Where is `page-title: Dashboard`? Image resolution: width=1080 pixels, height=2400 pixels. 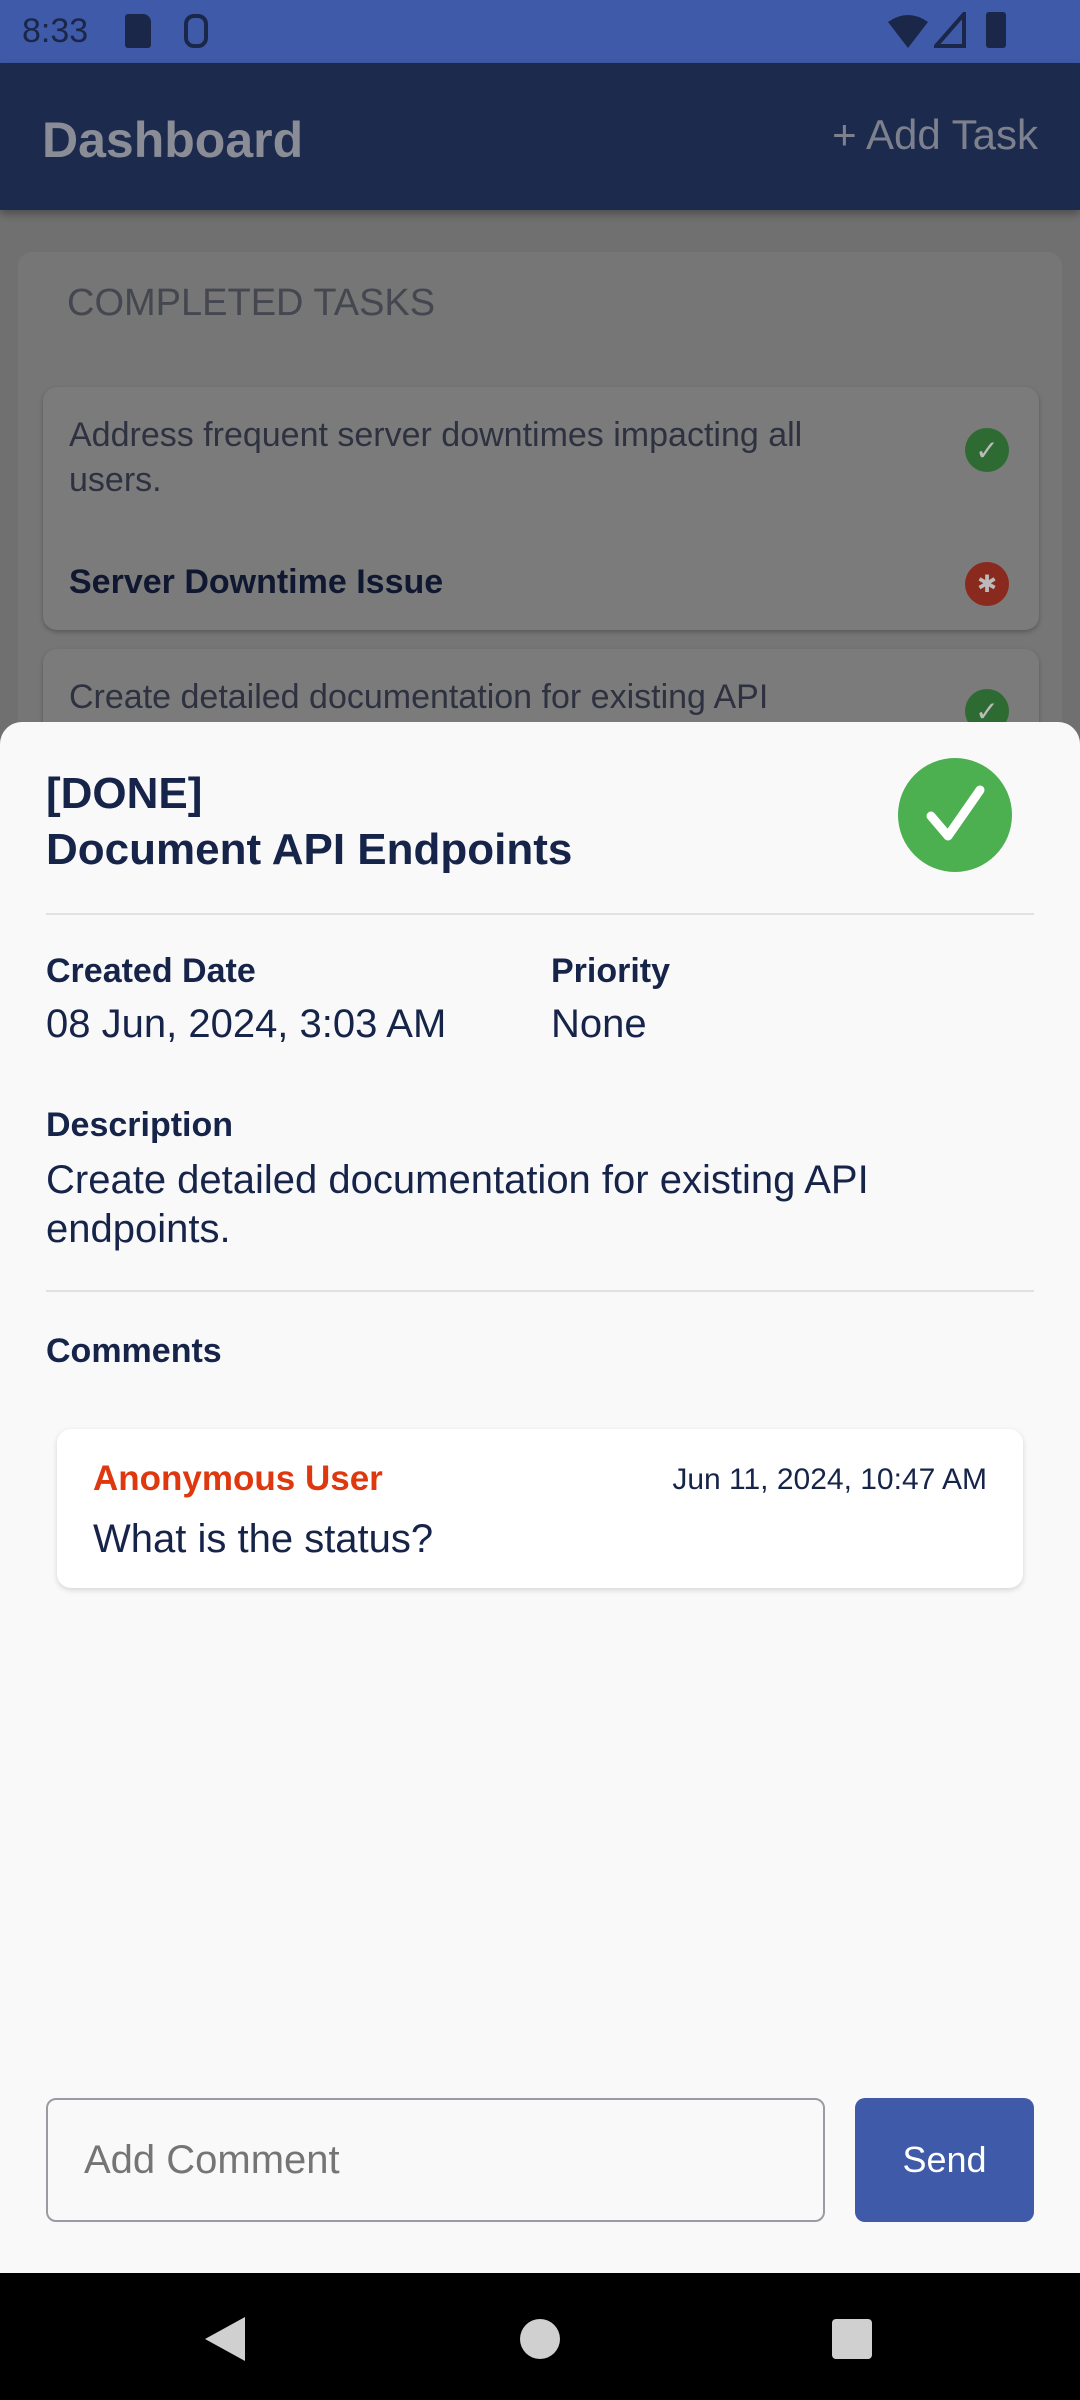 page-title: Dashboard is located at coordinates (173, 140).